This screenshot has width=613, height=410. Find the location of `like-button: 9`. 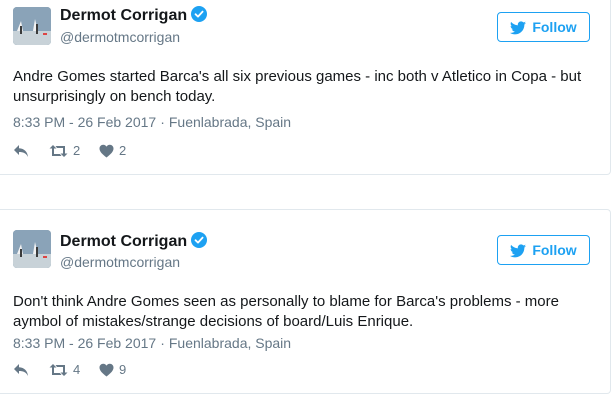

like-button: 9 is located at coordinates (112, 370).